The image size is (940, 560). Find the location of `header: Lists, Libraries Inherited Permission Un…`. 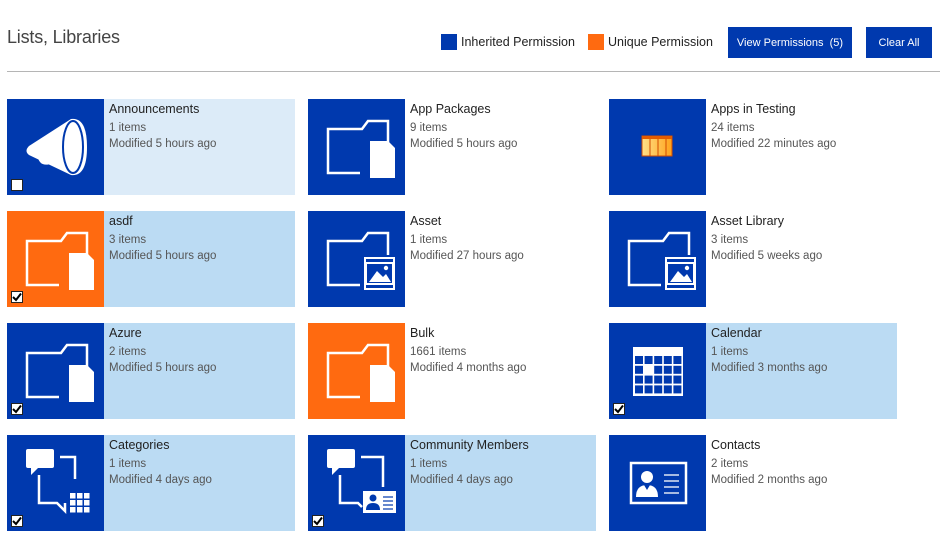

header: Lists, Libraries Inherited Permission Un… is located at coordinates (470, 36).